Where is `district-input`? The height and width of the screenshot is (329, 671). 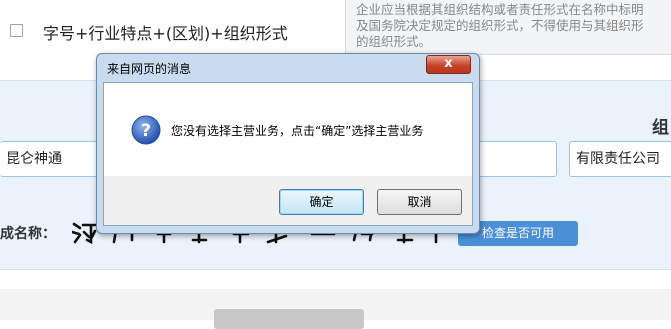 district-input is located at coordinates (515, 159).